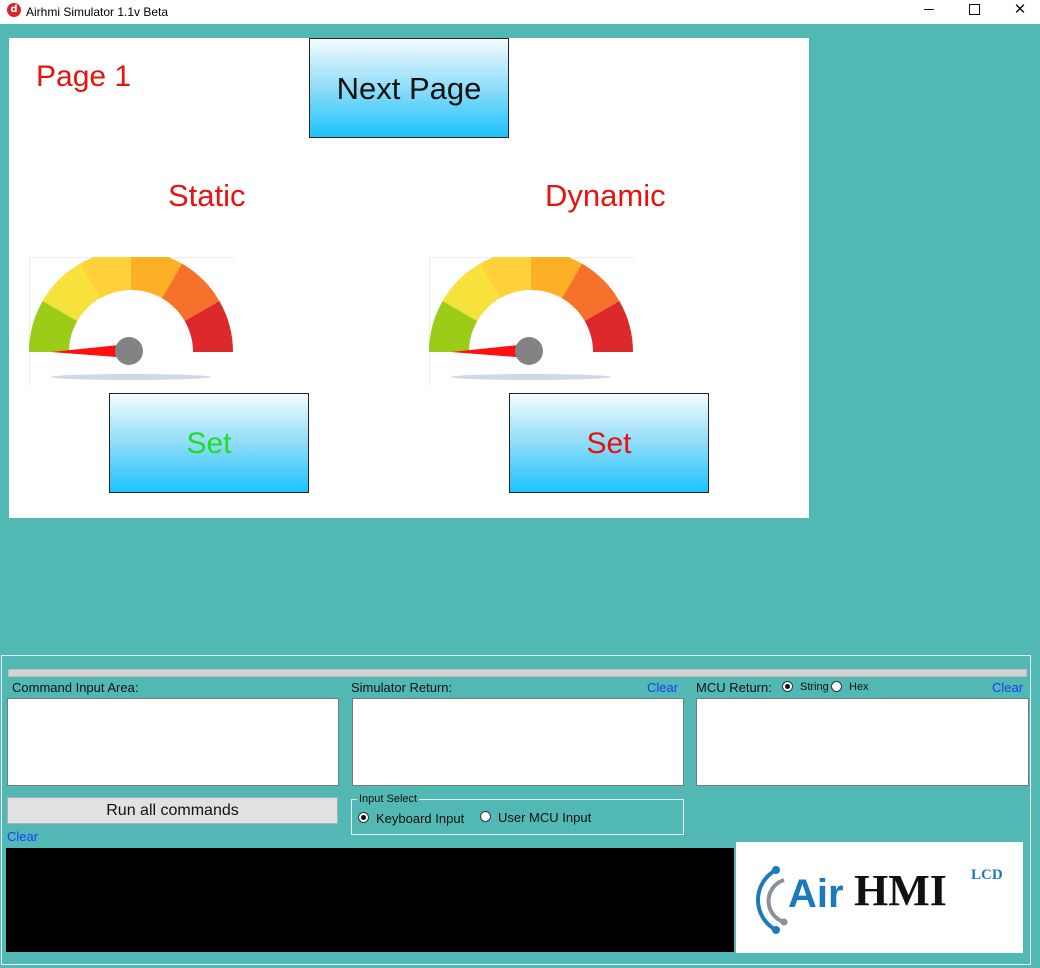 This screenshot has width=1040, height=968. Describe the element at coordinates (862, 742) in the screenshot. I see `mcu-return-textarea` at that location.